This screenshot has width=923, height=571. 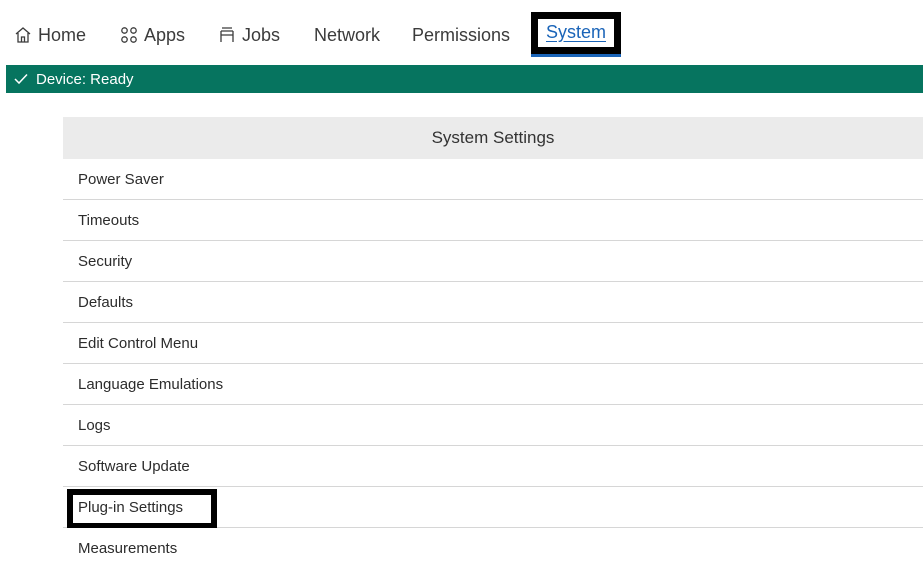 I want to click on settings-item-language-emulations: Language Emulations, so click(x=493, y=384).